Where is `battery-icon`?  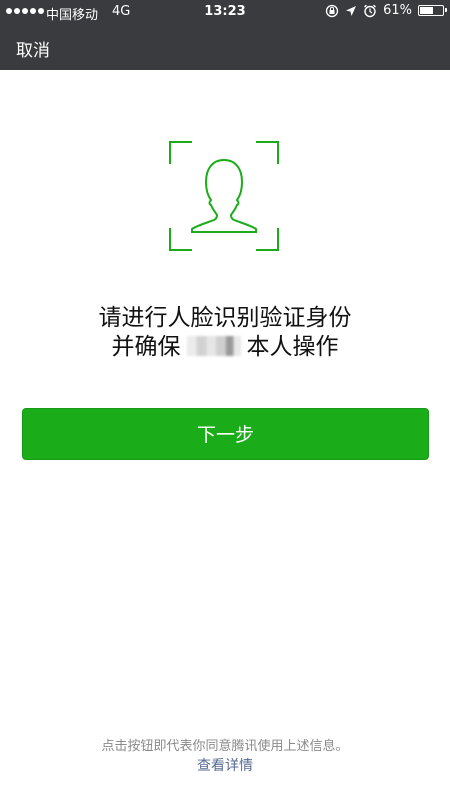
battery-icon is located at coordinates (432, 10).